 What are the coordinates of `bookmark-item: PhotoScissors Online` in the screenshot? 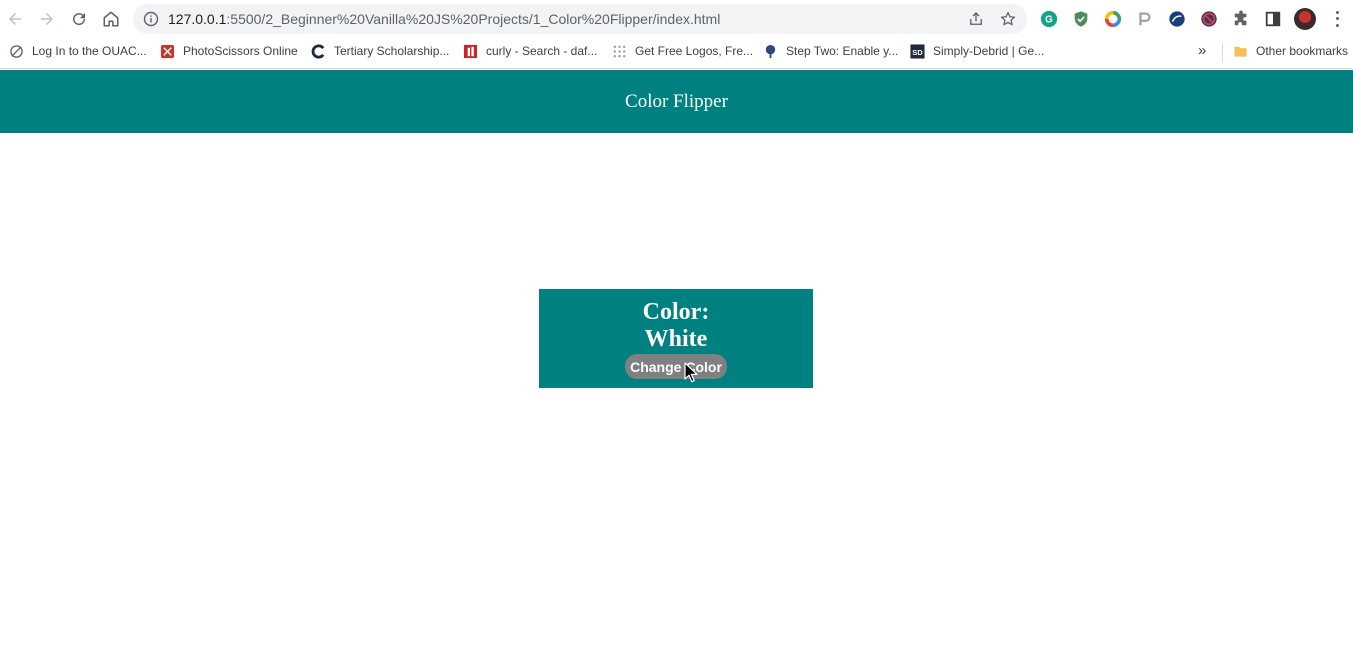 It's located at (228, 51).